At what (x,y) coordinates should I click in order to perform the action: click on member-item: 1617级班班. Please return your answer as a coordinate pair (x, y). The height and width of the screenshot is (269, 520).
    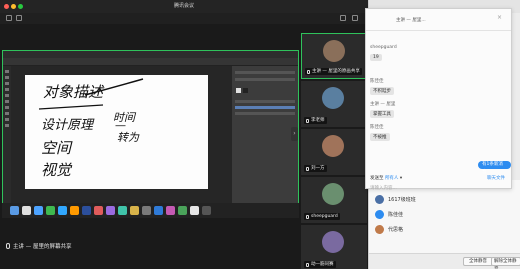
    Looking at the image, I should click on (395, 199).